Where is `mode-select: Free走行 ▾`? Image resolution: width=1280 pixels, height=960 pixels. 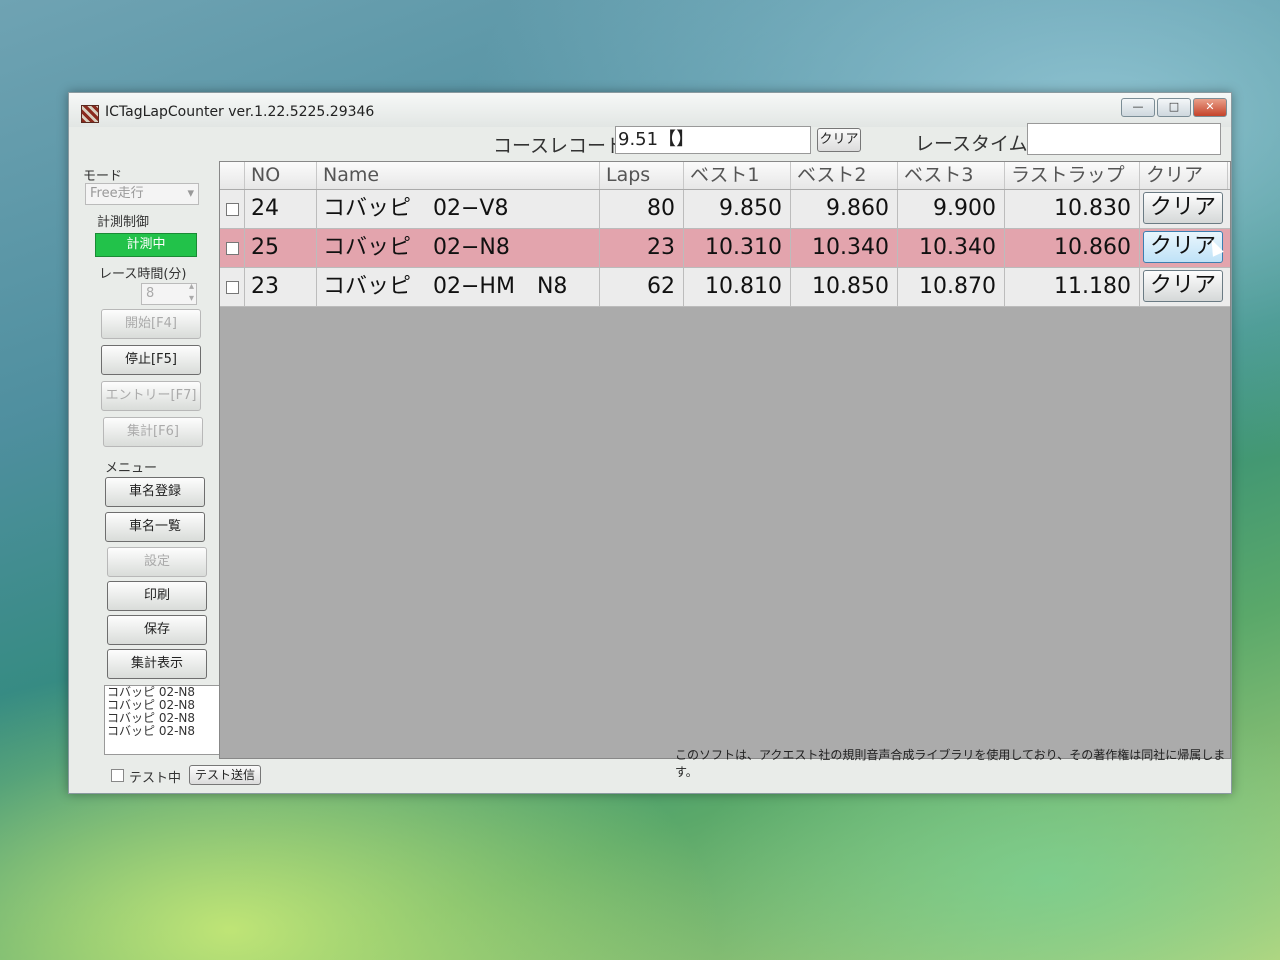 mode-select: Free走行 ▾ is located at coordinates (142, 194).